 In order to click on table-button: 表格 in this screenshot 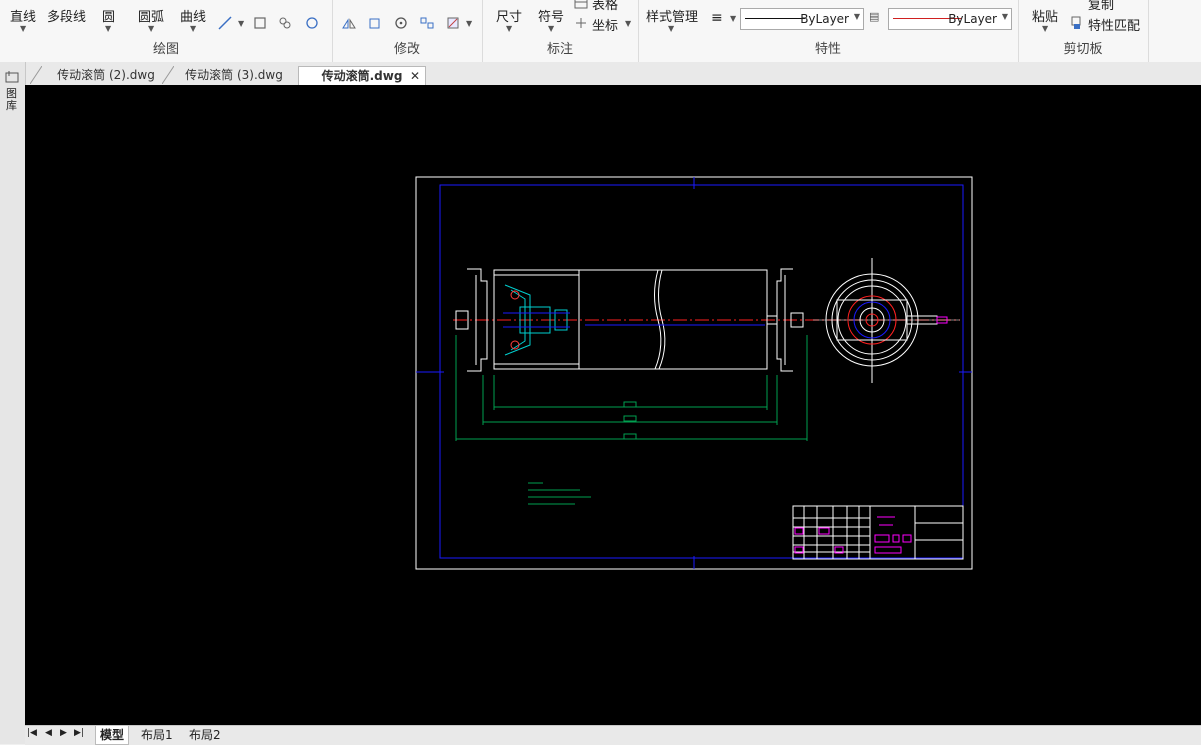, I will do `click(605, 6)`.